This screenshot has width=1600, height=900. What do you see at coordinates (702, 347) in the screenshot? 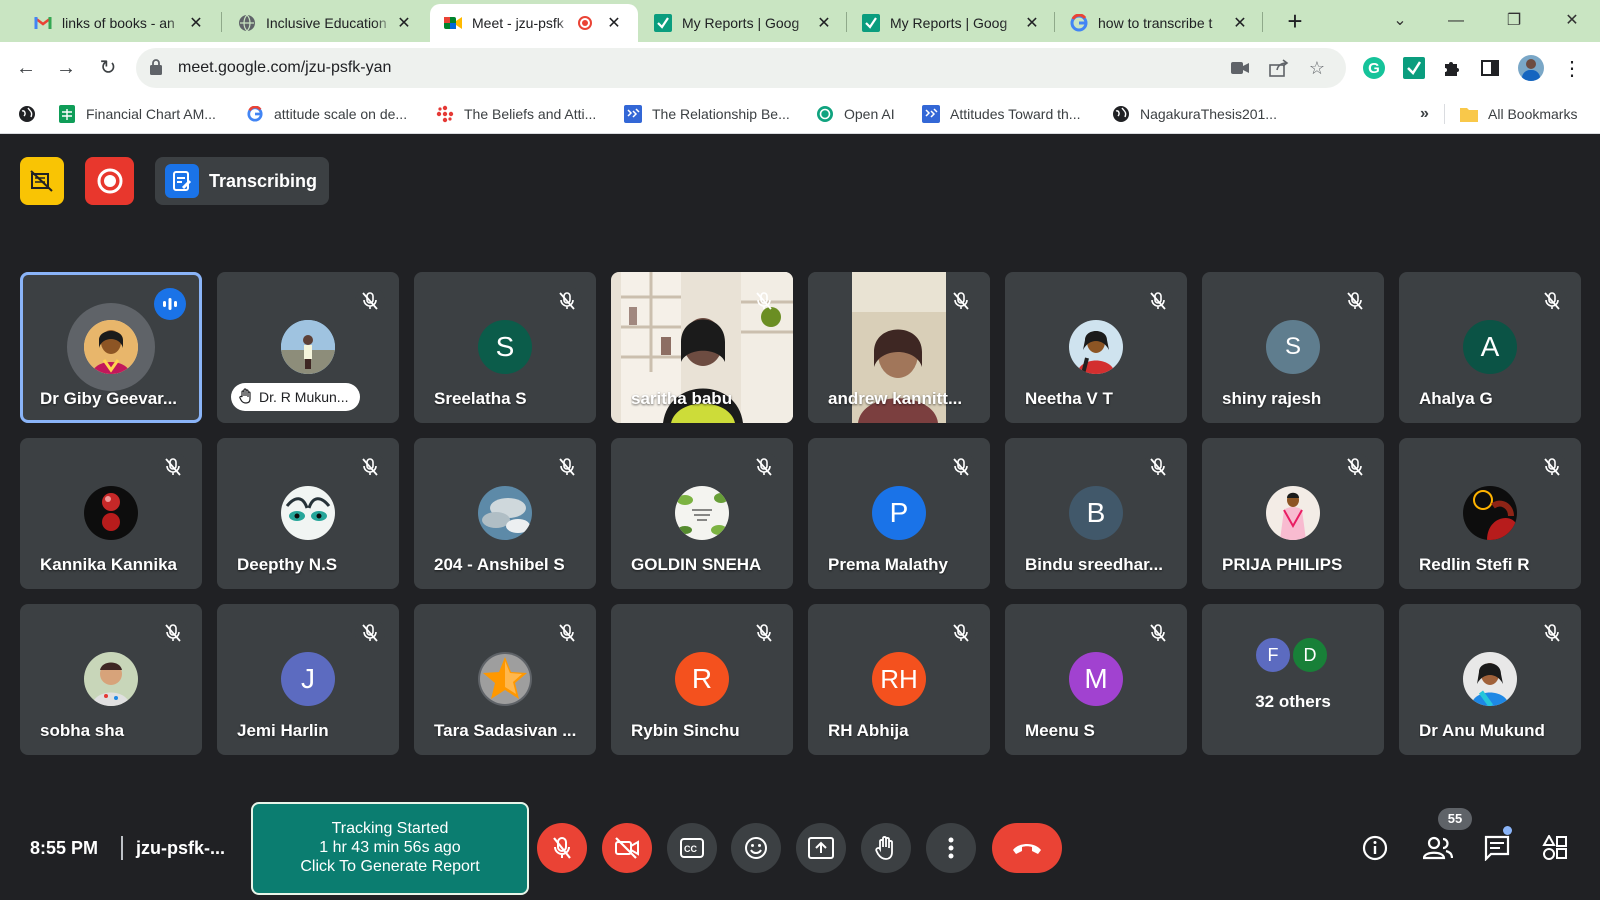
I see `participant-tile: saritha babu` at bounding box center [702, 347].